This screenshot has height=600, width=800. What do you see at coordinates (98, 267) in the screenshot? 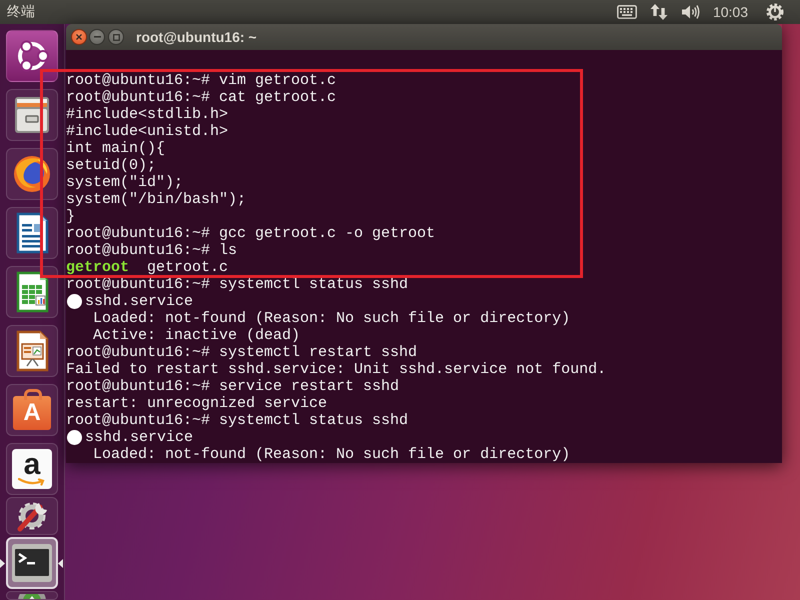
I see `file-name: getroot` at bounding box center [98, 267].